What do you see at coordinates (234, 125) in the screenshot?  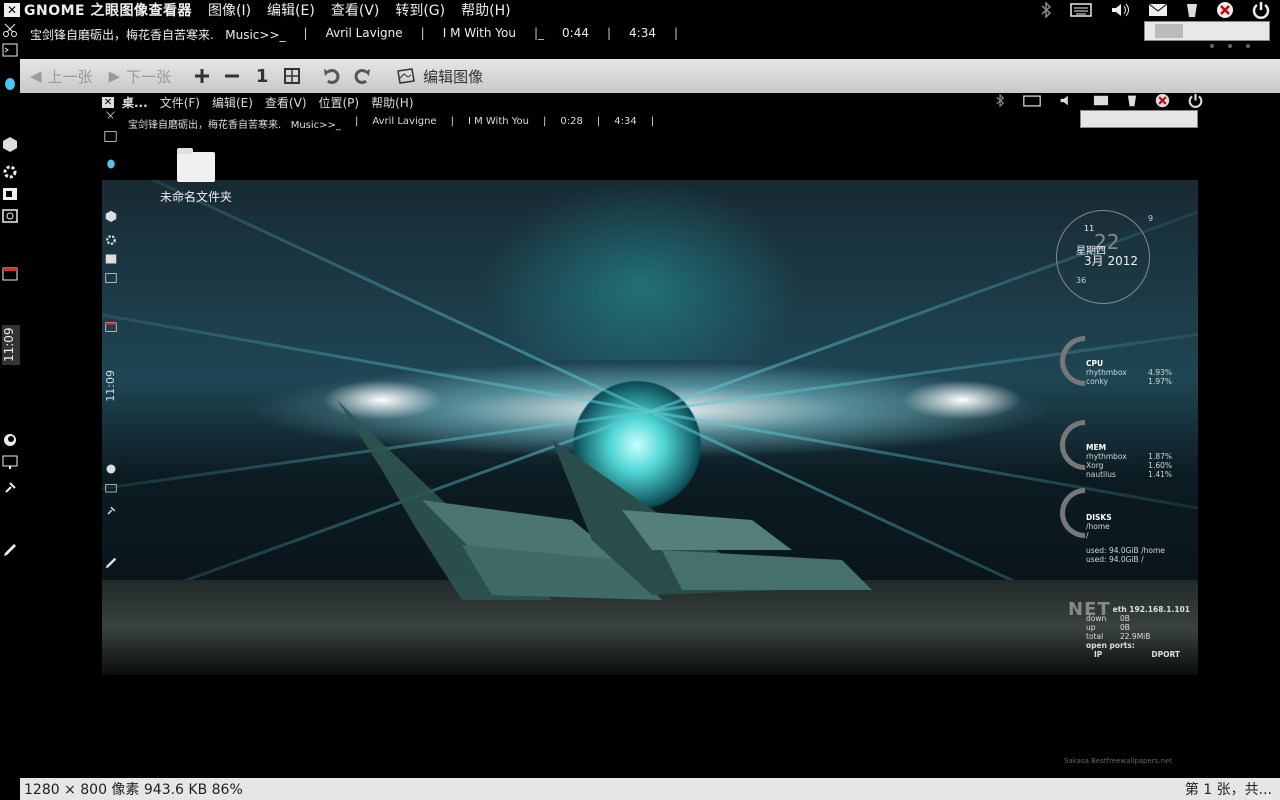 I see `inner-music-quote: 宝剑锋自磨砺出，梅花香自苦寒来. Music>>_` at bounding box center [234, 125].